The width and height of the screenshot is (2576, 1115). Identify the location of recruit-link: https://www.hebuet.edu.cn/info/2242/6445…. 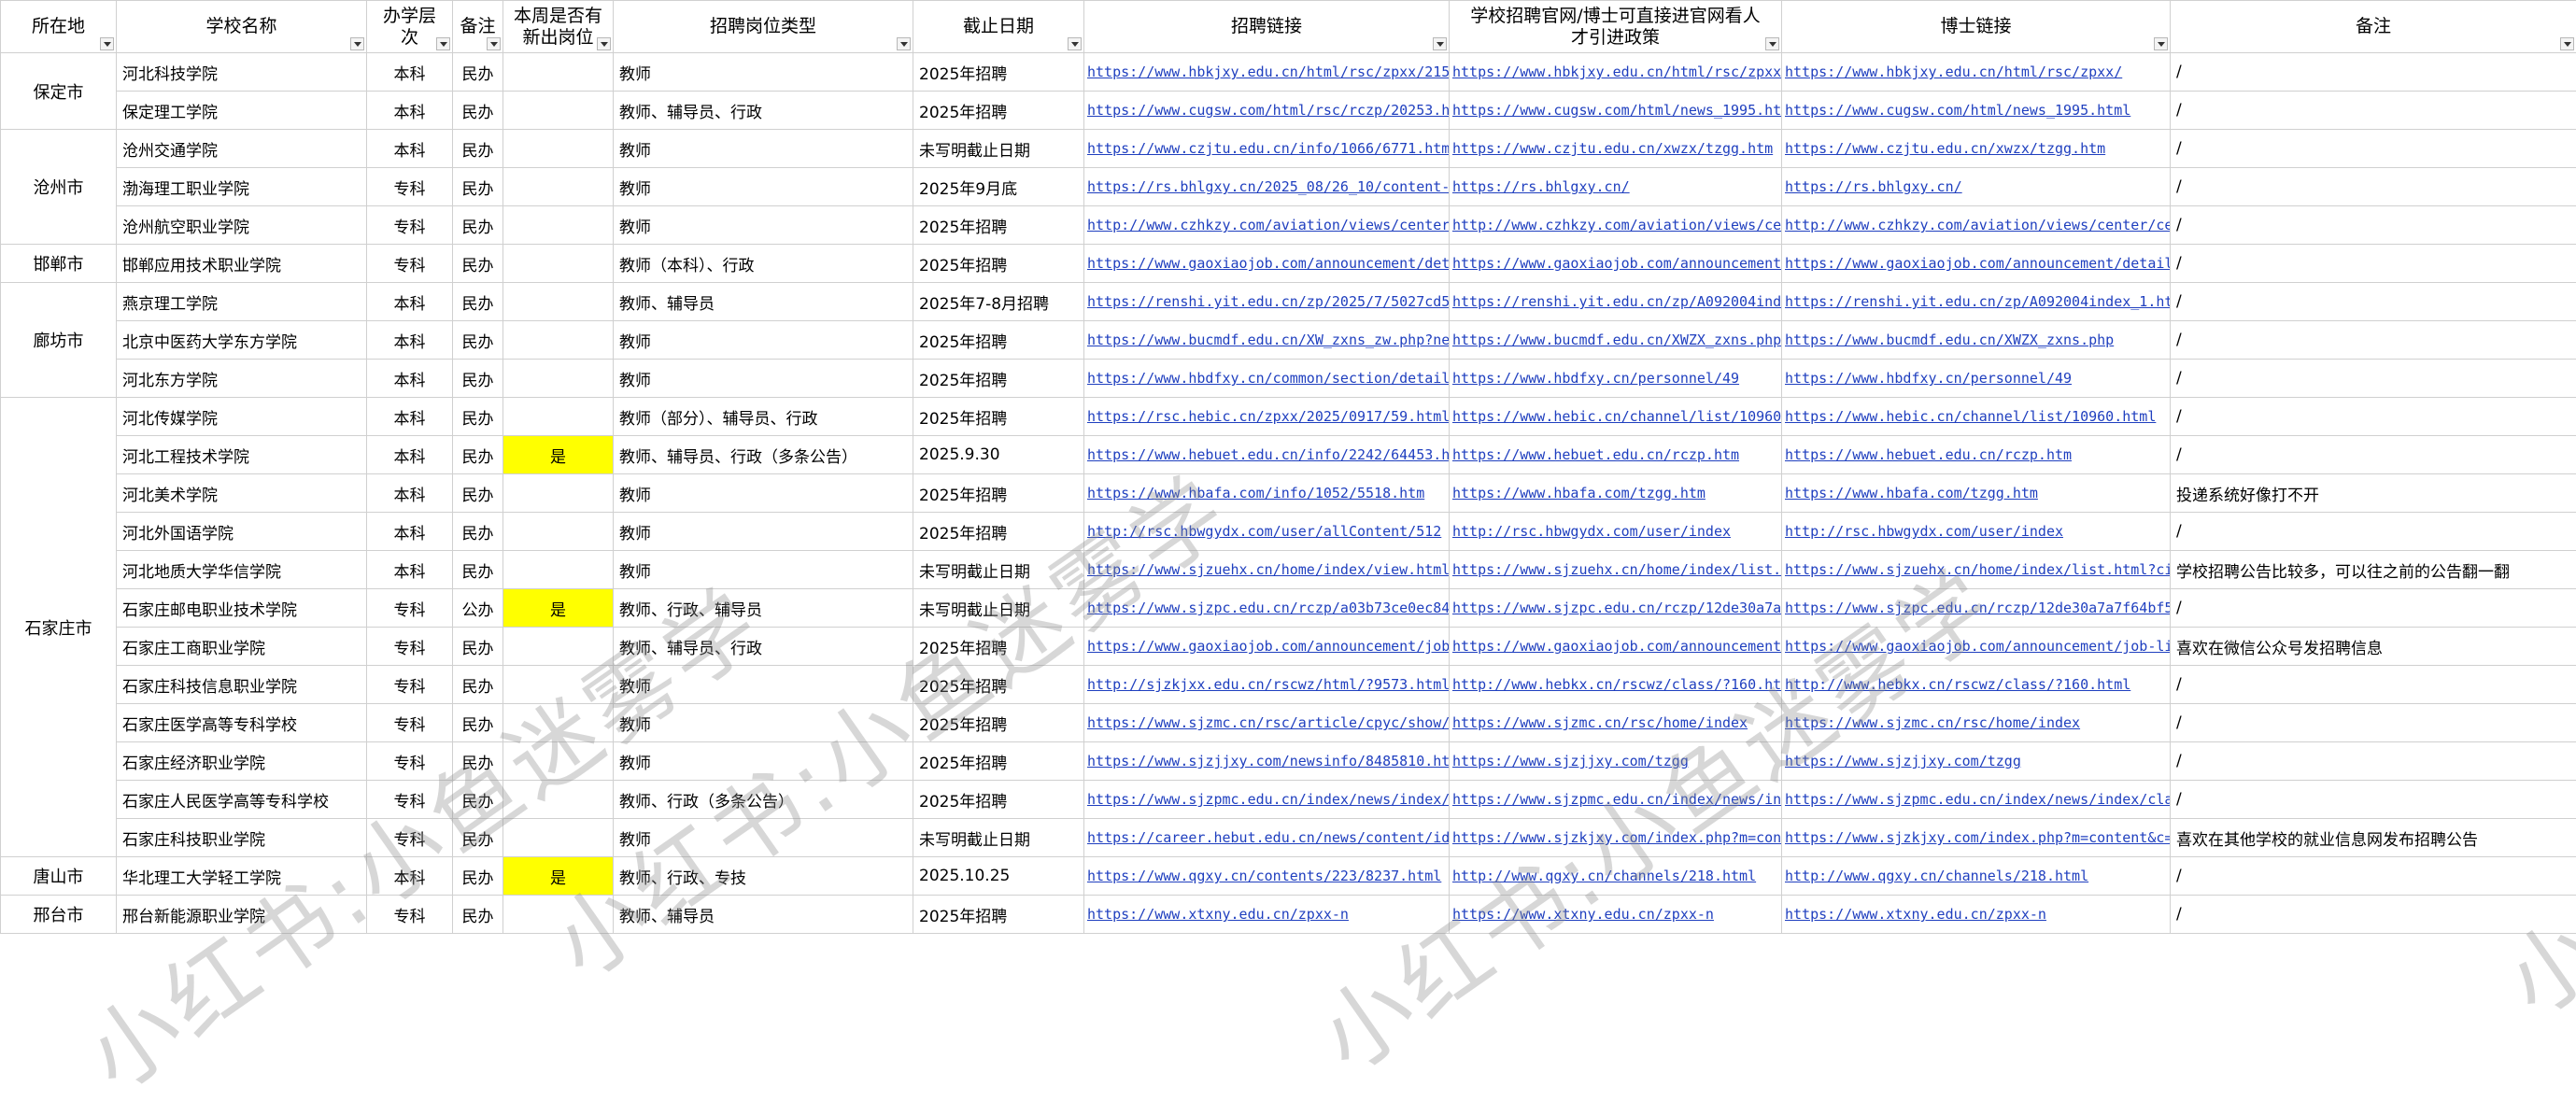
(1267, 455).